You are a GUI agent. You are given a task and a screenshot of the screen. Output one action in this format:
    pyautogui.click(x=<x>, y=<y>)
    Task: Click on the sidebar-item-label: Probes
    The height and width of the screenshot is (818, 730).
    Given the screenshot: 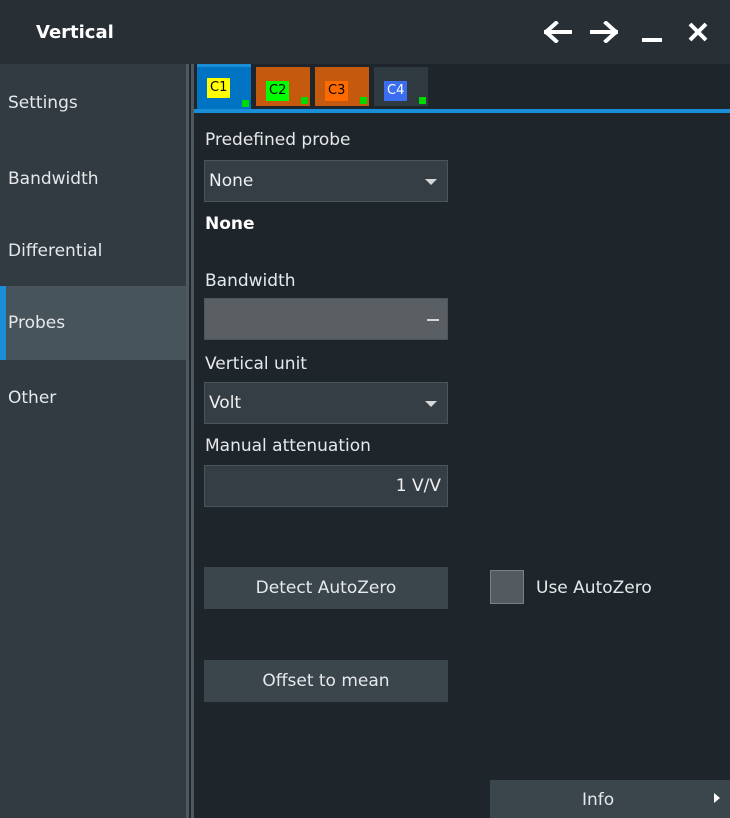 What is the action you would take?
    pyautogui.click(x=37, y=323)
    